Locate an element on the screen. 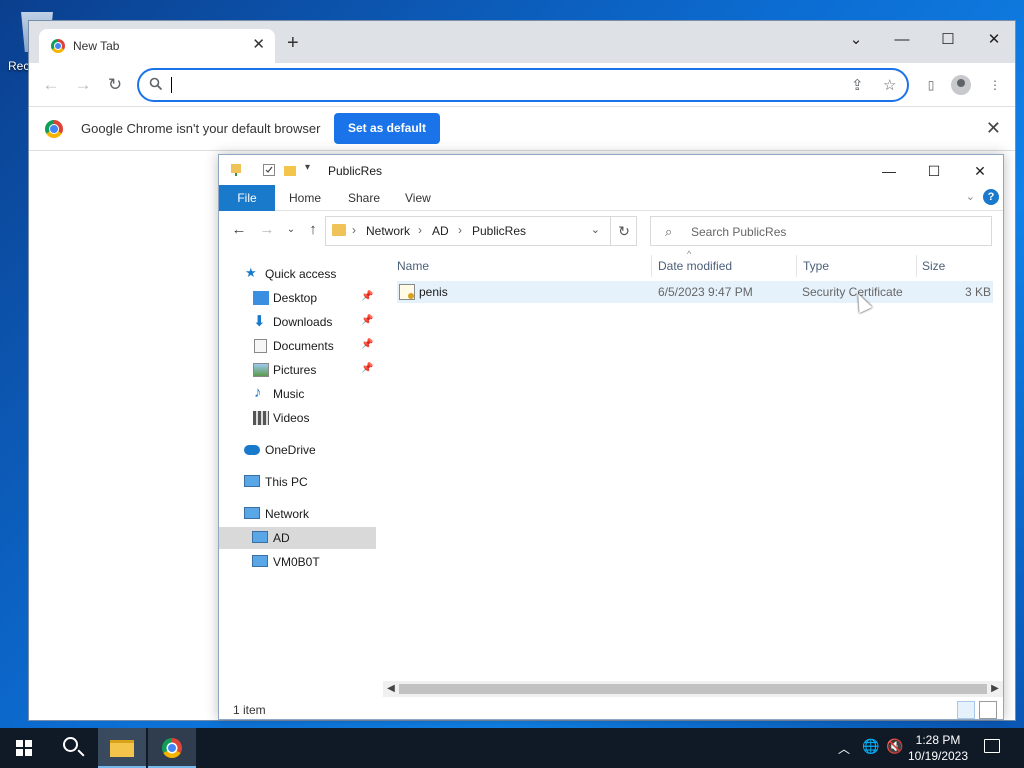 Image resolution: width=1024 pixels, height=768 pixels. tab-new-tab: New Tab ✕ is located at coordinates (157, 46).